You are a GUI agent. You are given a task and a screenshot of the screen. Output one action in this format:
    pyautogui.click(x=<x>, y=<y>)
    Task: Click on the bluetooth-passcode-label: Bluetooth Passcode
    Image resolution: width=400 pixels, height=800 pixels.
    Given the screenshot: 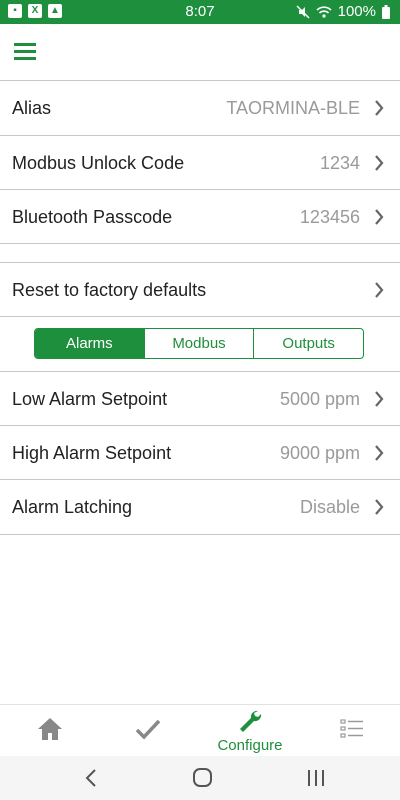 What is the action you would take?
    pyautogui.click(x=92, y=217)
    